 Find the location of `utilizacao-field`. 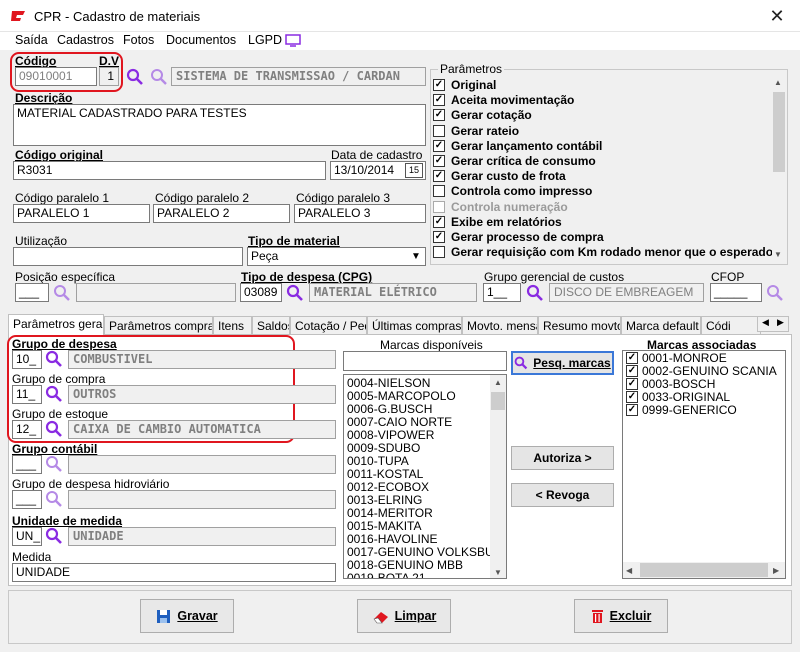

utilizacao-field is located at coordinates (128, 256).